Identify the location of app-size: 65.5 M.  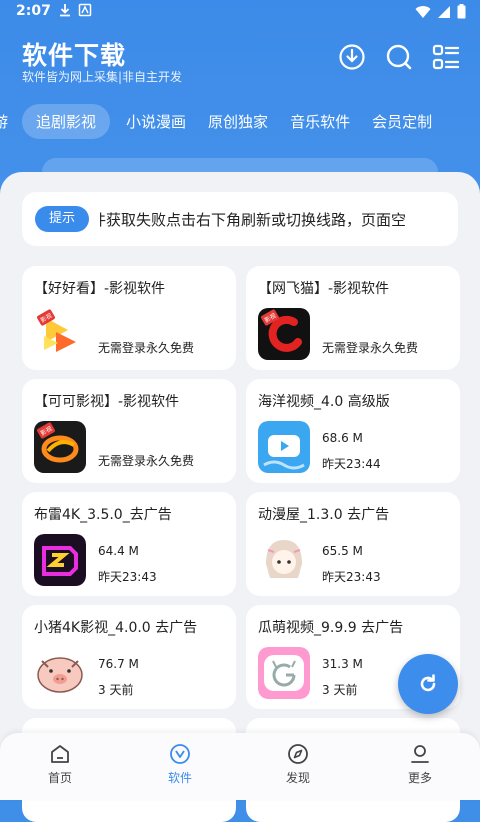
(342, 551).